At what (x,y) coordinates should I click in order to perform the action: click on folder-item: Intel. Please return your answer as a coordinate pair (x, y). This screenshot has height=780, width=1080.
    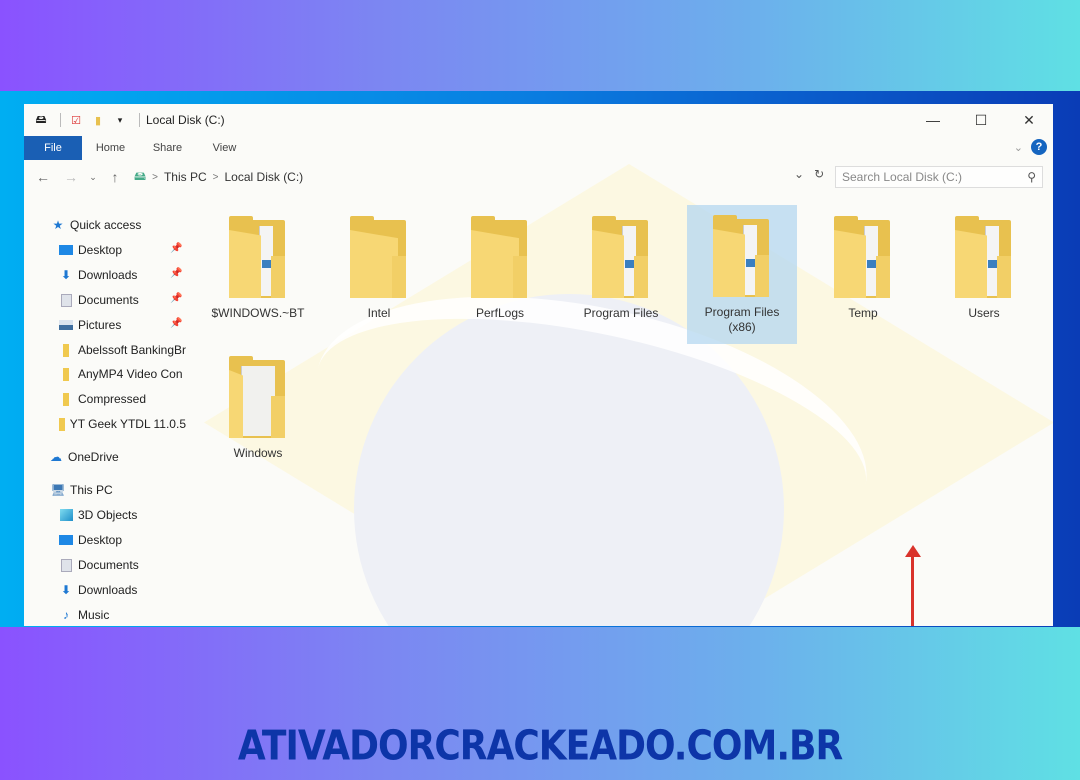
    Looking at the image, I should click on (379, 276).